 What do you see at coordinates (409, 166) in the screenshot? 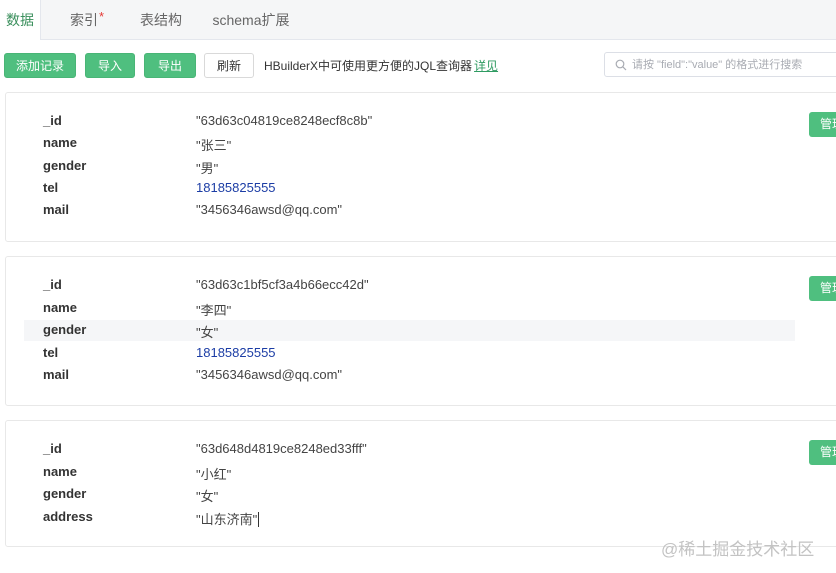
I see `field-row: gender "男"` at bounding box center [409, 166].